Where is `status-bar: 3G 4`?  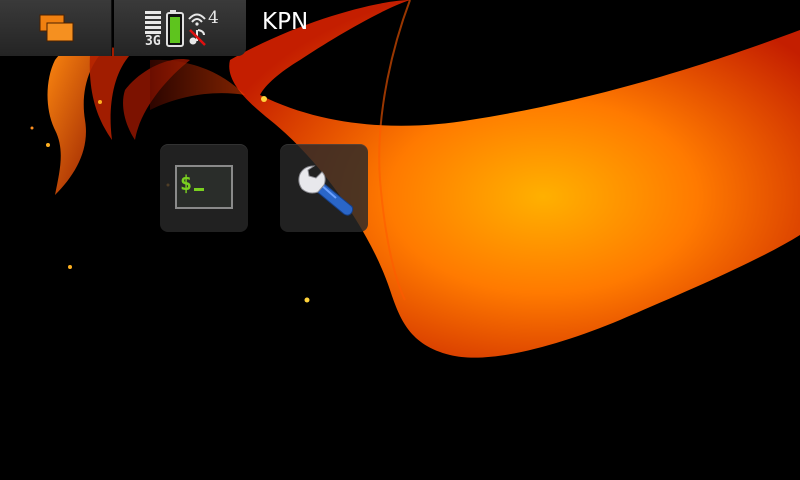
status-bar: 3G 4 is located at coordinates (123, 28).